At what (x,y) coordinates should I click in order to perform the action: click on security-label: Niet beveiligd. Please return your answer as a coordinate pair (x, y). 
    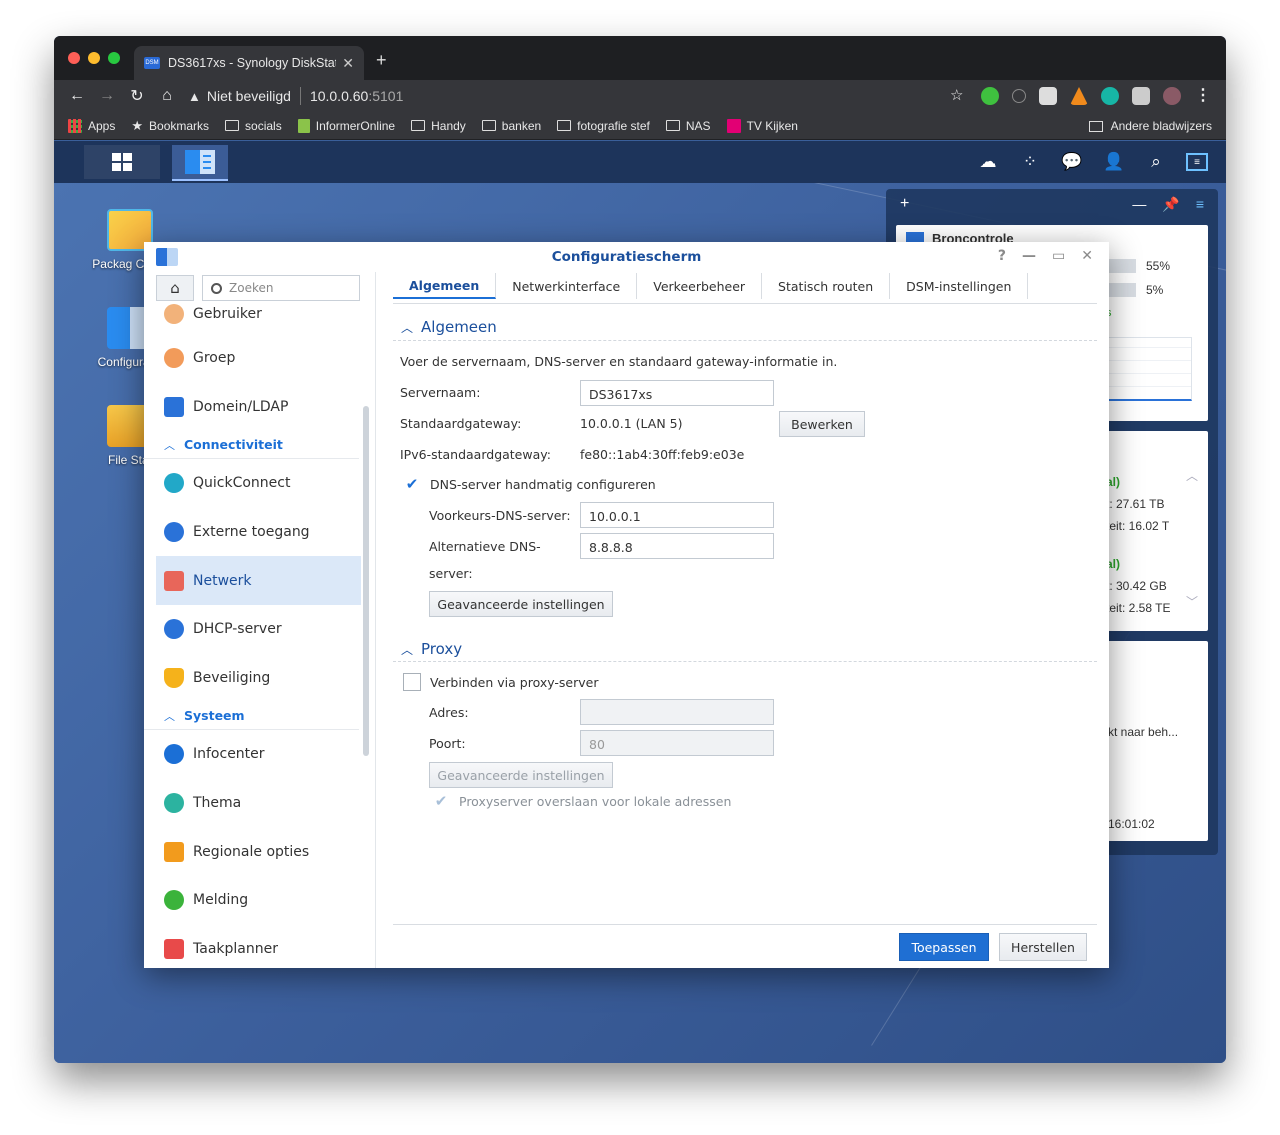
    Looking at the image, I should click on (248, 96).